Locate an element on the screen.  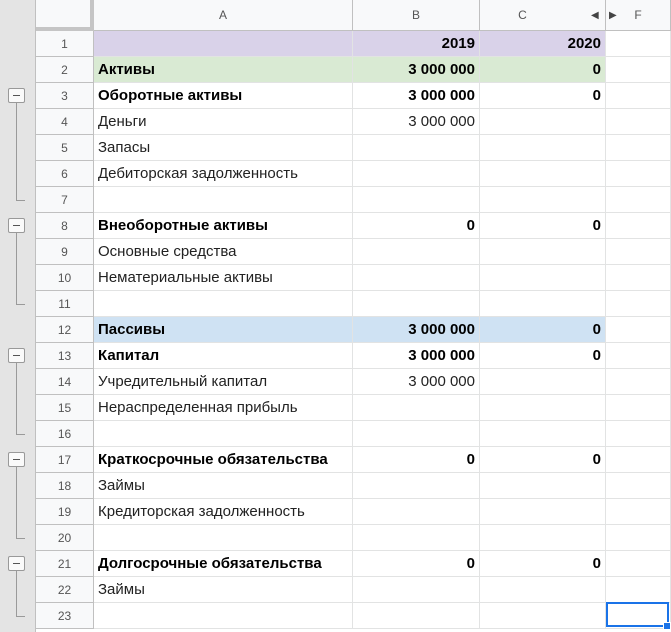
cell-a: Запасы is located at coordinates (223, 148).